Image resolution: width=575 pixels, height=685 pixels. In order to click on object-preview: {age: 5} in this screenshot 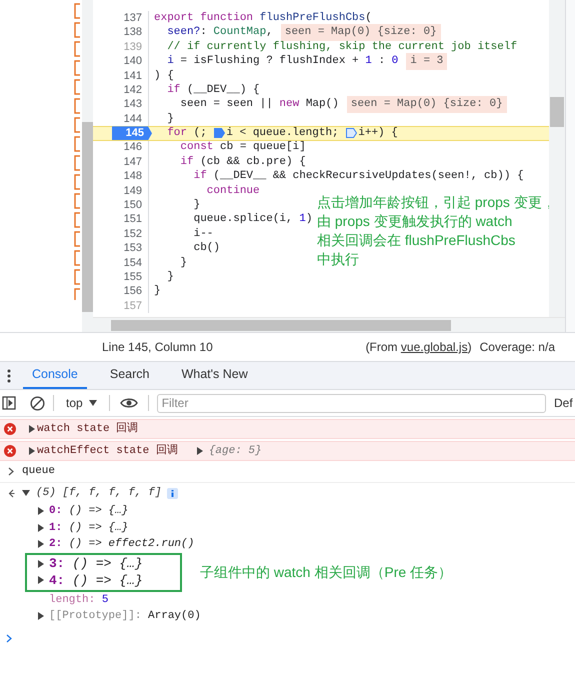, I will do `click(235, 451)`.